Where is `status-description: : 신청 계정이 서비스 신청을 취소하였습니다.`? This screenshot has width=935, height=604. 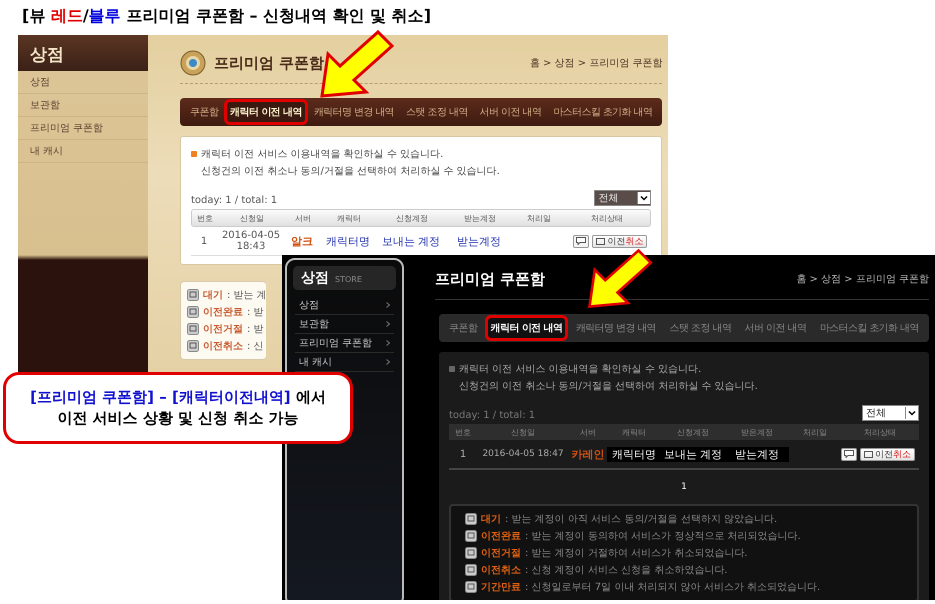
status-description: : 신청 계정이 서비스 신청을 취소하였습니다. is located at coordinates (626, 570).